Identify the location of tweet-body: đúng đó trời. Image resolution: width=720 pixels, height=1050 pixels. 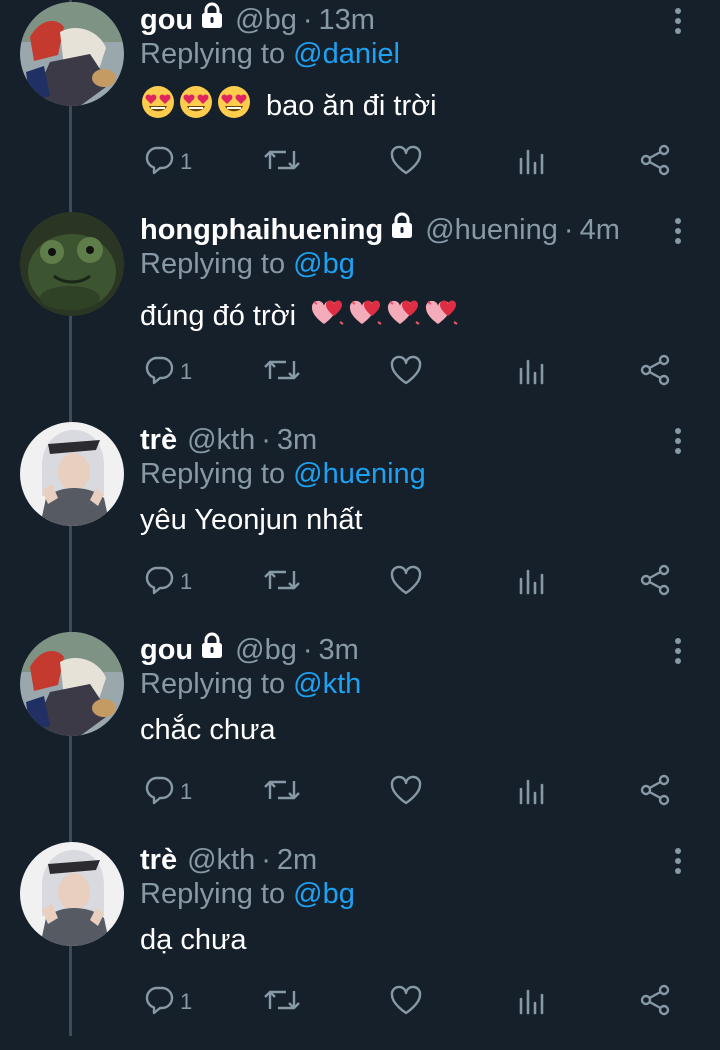
(218, 315).